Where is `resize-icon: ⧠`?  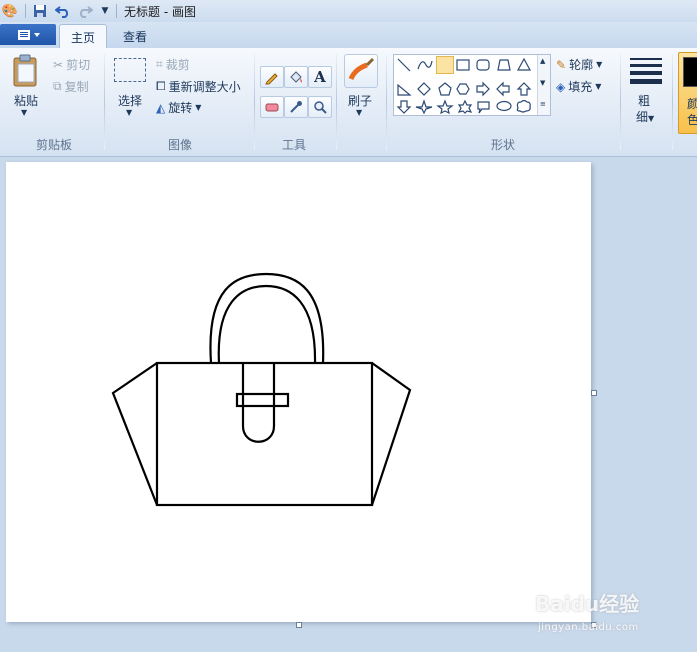 resize-icon: ⧠ is located at coordinates (161, 86).